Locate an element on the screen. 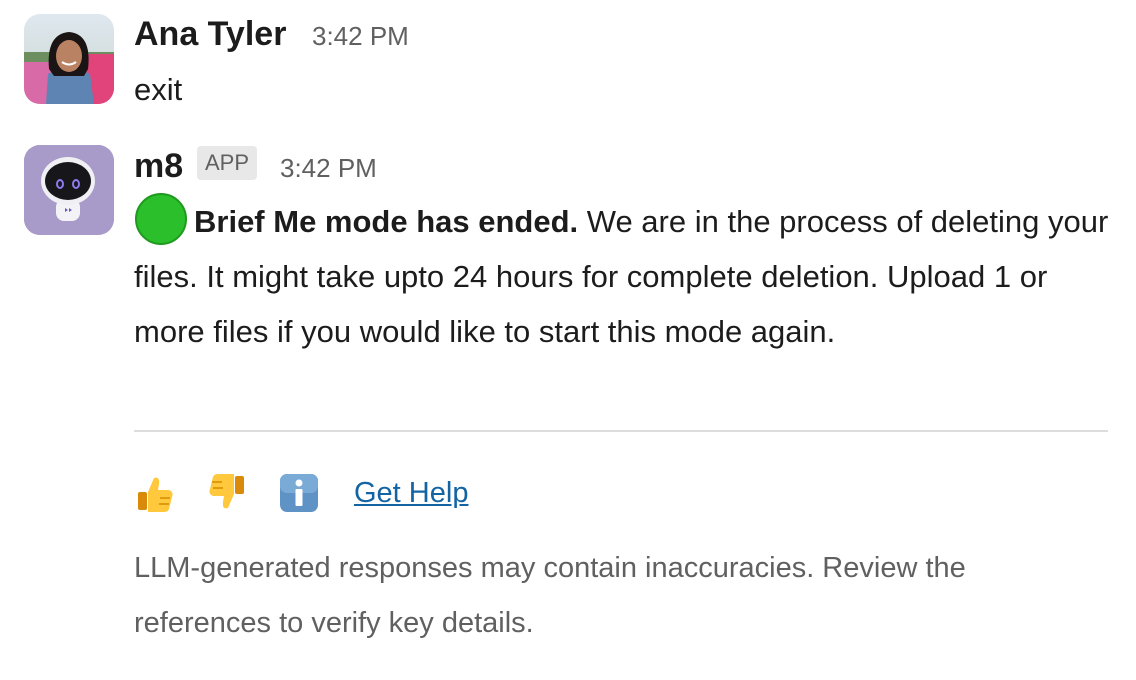 This screenshot has width=1136, height=680. info-icon is located at coordinates (299, 493).